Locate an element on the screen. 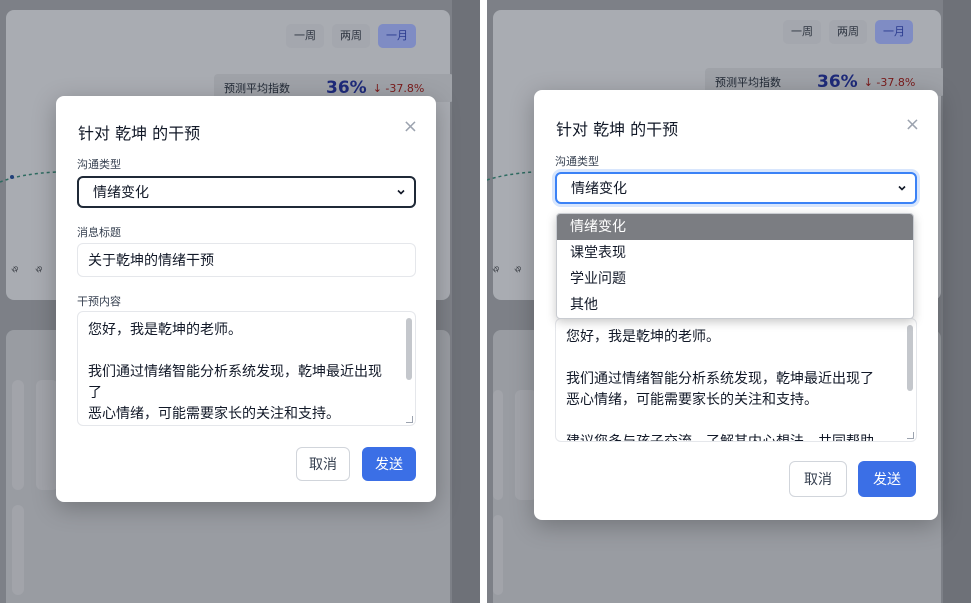 Image resolution: width=971 pixels, height=603 pixels. panel-divider is located at coordinates (484, 301).